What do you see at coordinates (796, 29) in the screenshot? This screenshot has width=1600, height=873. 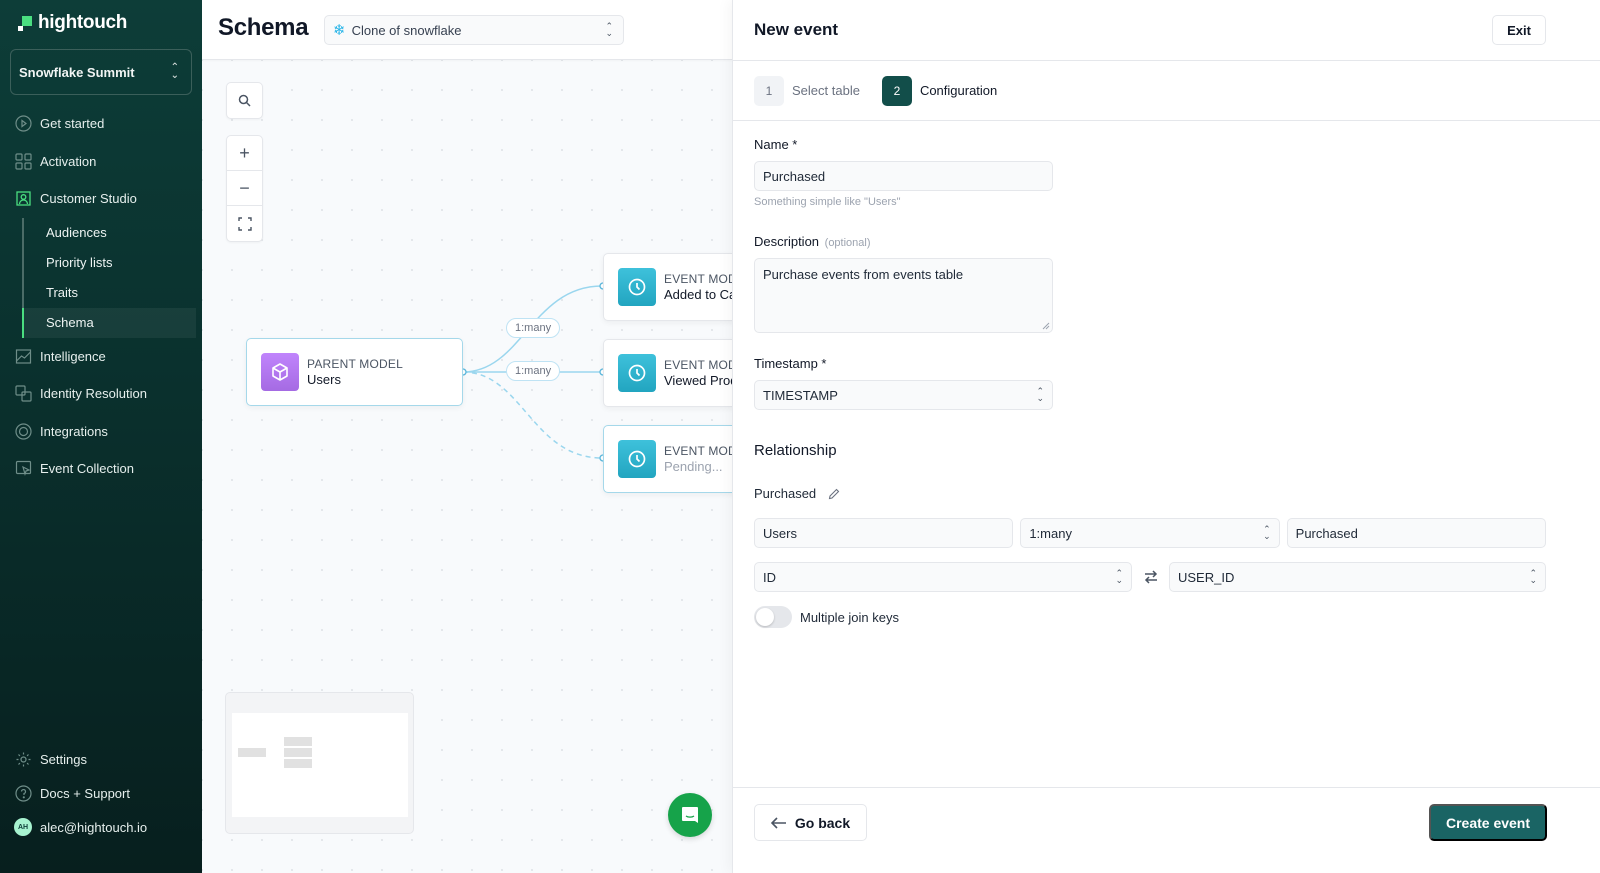 I see `panel-title: New event` at bounding box center [796, 29].